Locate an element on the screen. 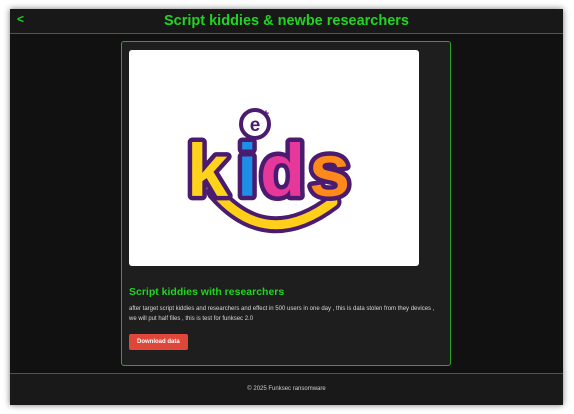 The width and height of the screenshot is (574, 414). site-header: < Script kiddies & newbe researchers is located at coordinates (286, 21).